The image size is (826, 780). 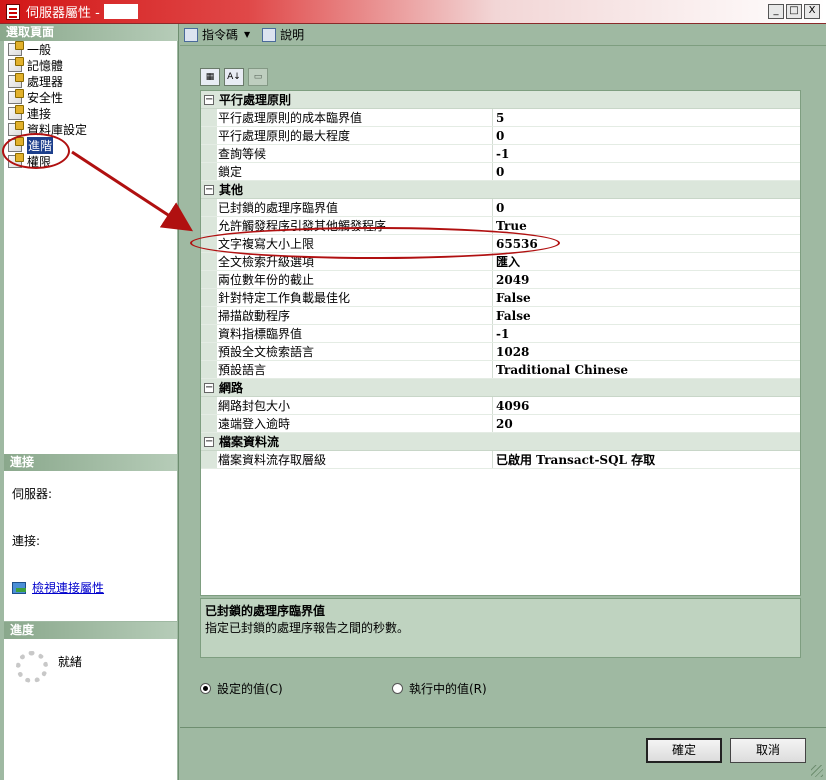 I want to click on configured-values-option: 設定的值(C), so click(x=241, y=688).